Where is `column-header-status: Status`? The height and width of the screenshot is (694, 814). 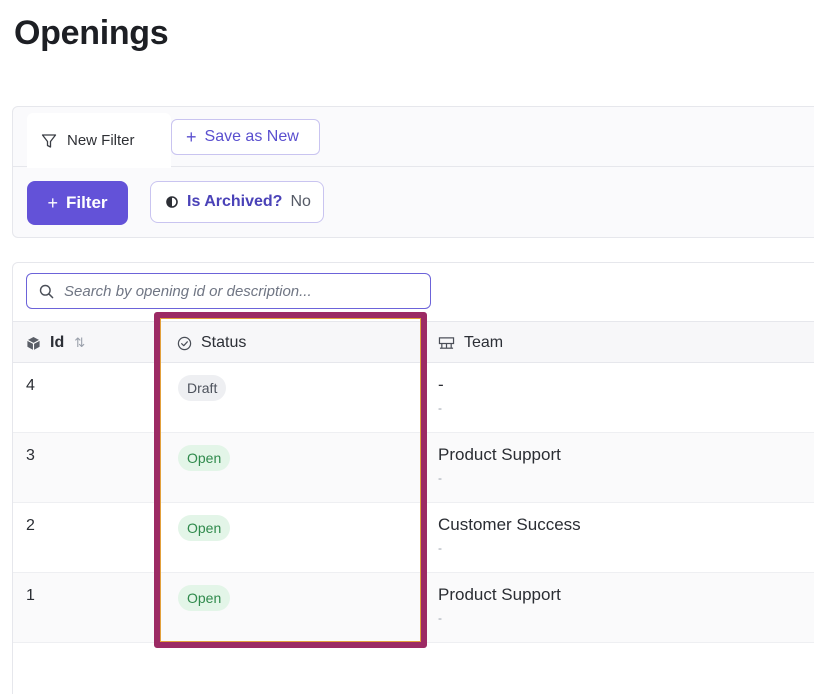 column-header-status: Status is located at coordinates (211, 343).